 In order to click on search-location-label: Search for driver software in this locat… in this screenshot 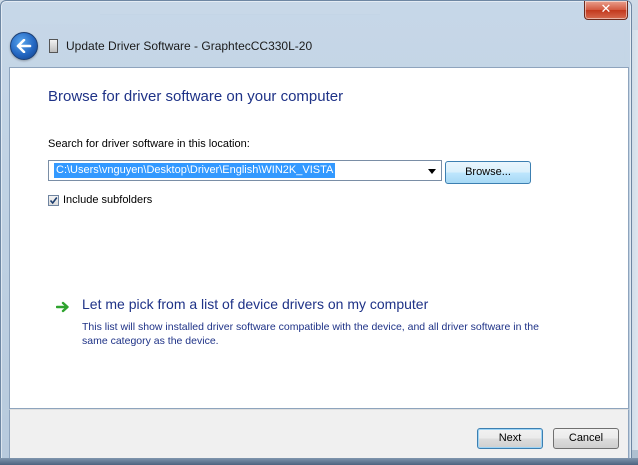, I will do `click(149, 144)`.